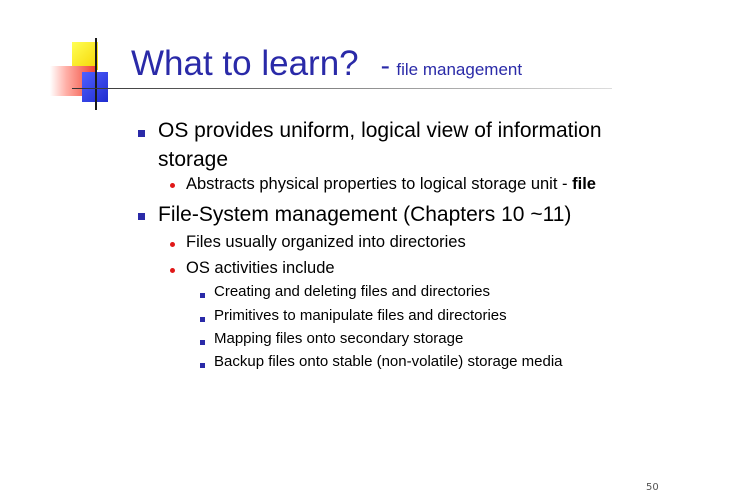 This screenshot has height=504, width=740. I want to click on list-item: Mapping files onto secondary storage, so click(339, 338).